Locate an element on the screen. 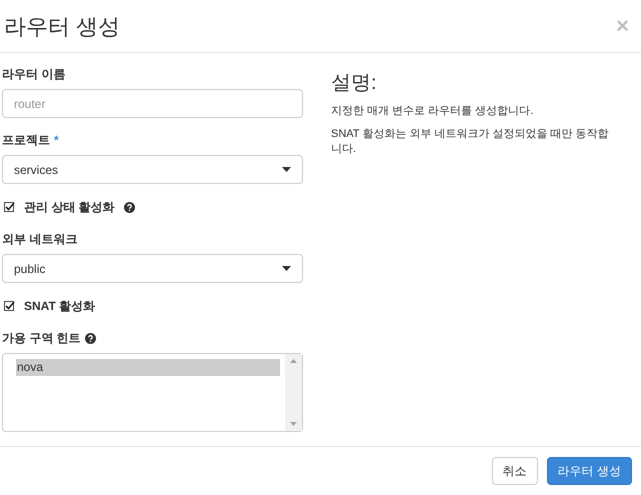 The width and height of the screenshot is (641, 495). select-field: public is located at coordinates (152, 268).